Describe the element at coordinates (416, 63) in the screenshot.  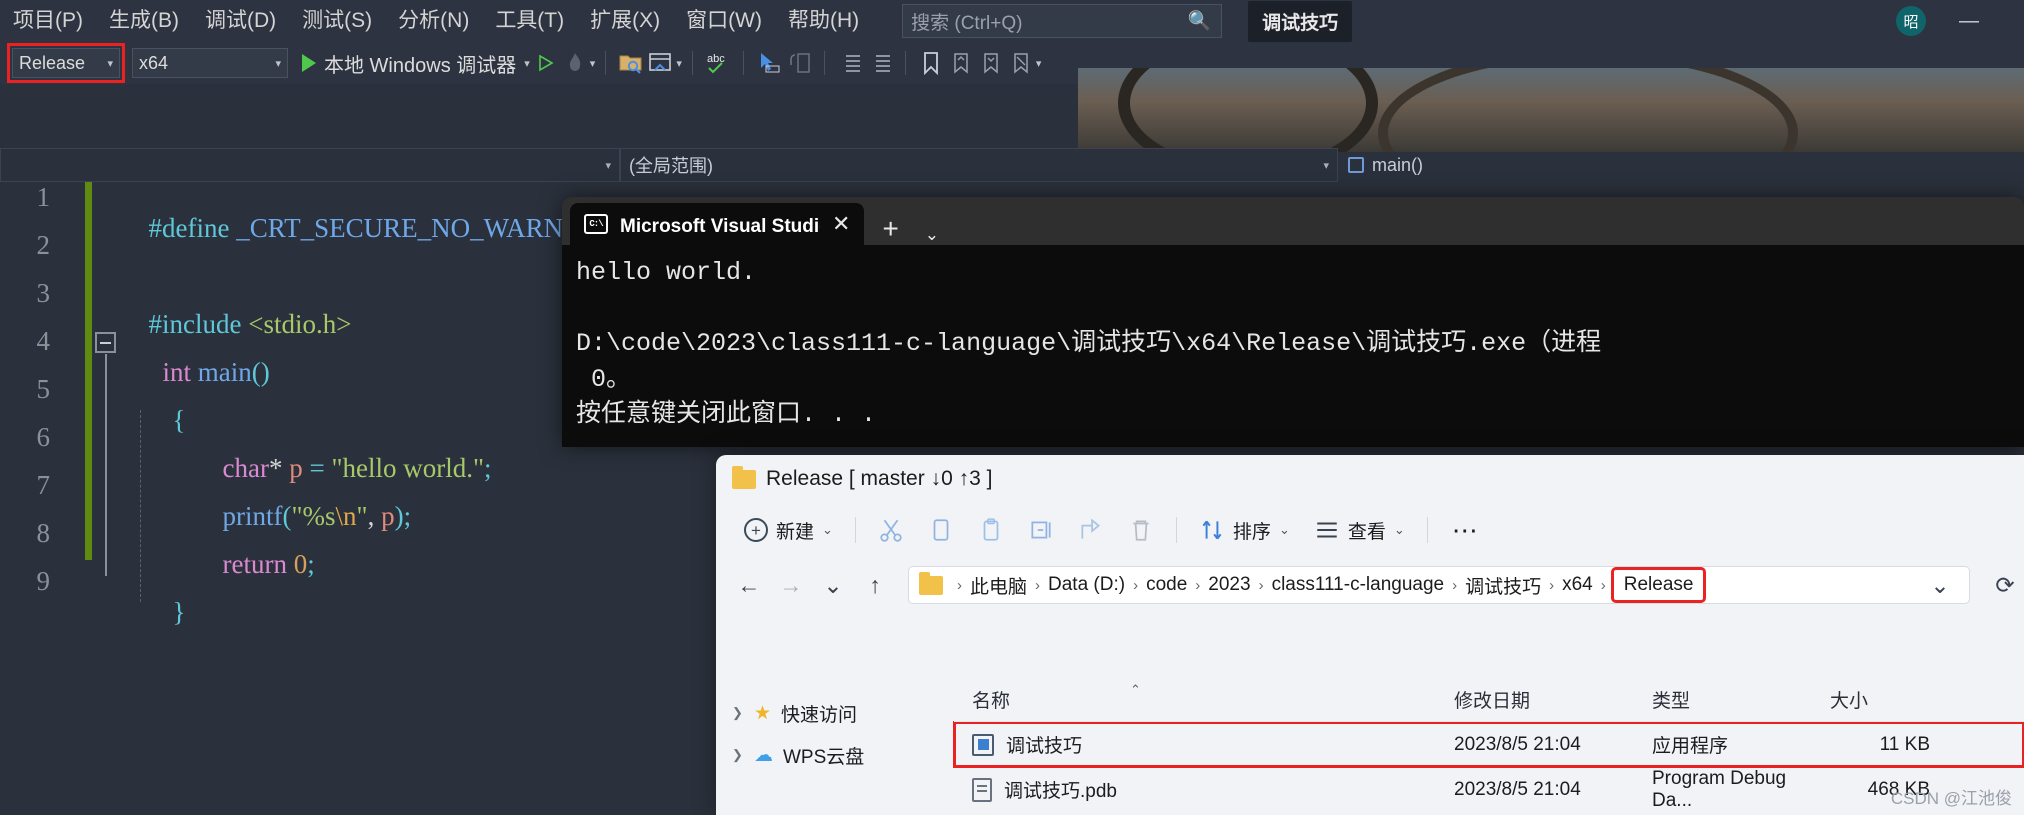
I see `start-debugging-button: 本地 Windows 调试器 ▾` at that location.